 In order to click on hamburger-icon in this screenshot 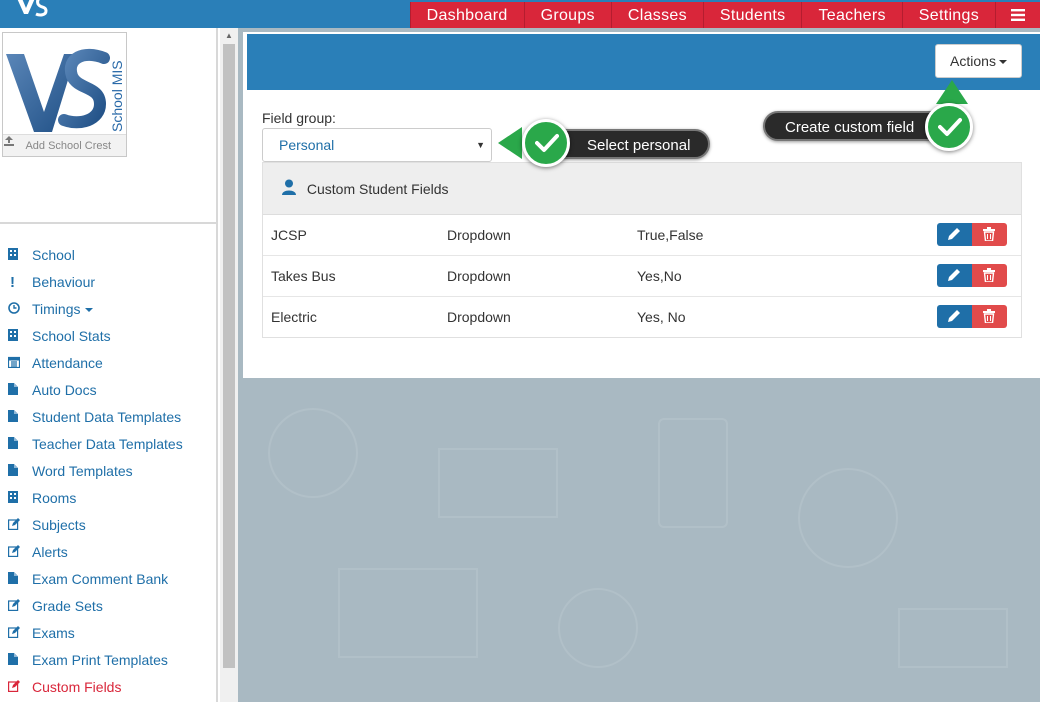, I will do `click(1018, 15)`.